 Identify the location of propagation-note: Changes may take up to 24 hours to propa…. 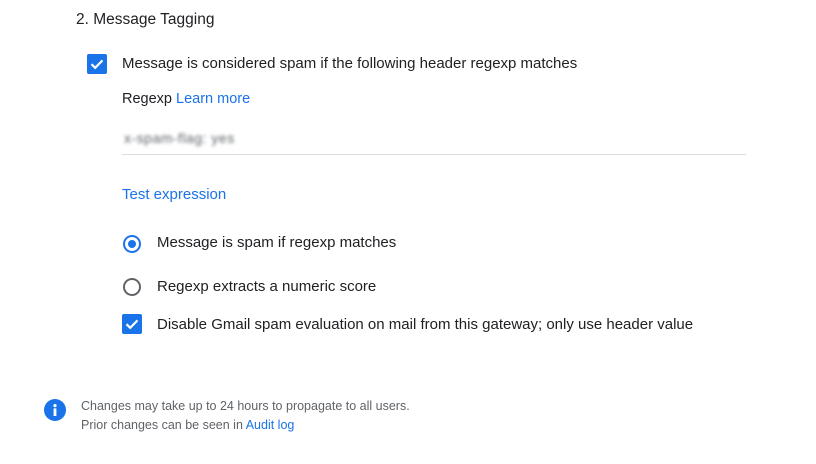
(245, 406).